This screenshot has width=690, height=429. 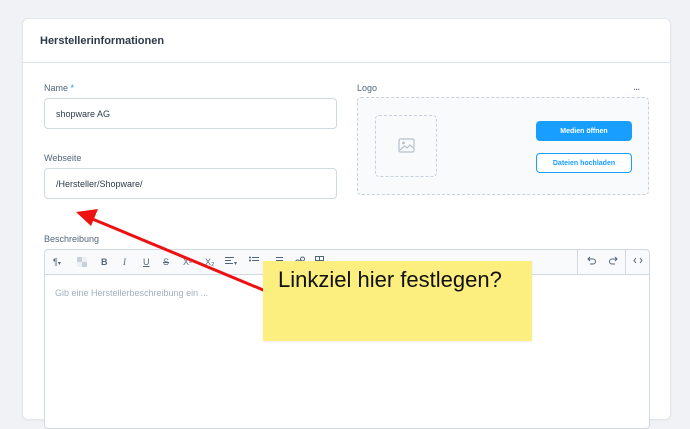 What do you see at coordinates (503, 146) in the screenshot?
I see `logo-upload-area: Medien öffnen Dateien hochladen` at bounding box center [503, 146].